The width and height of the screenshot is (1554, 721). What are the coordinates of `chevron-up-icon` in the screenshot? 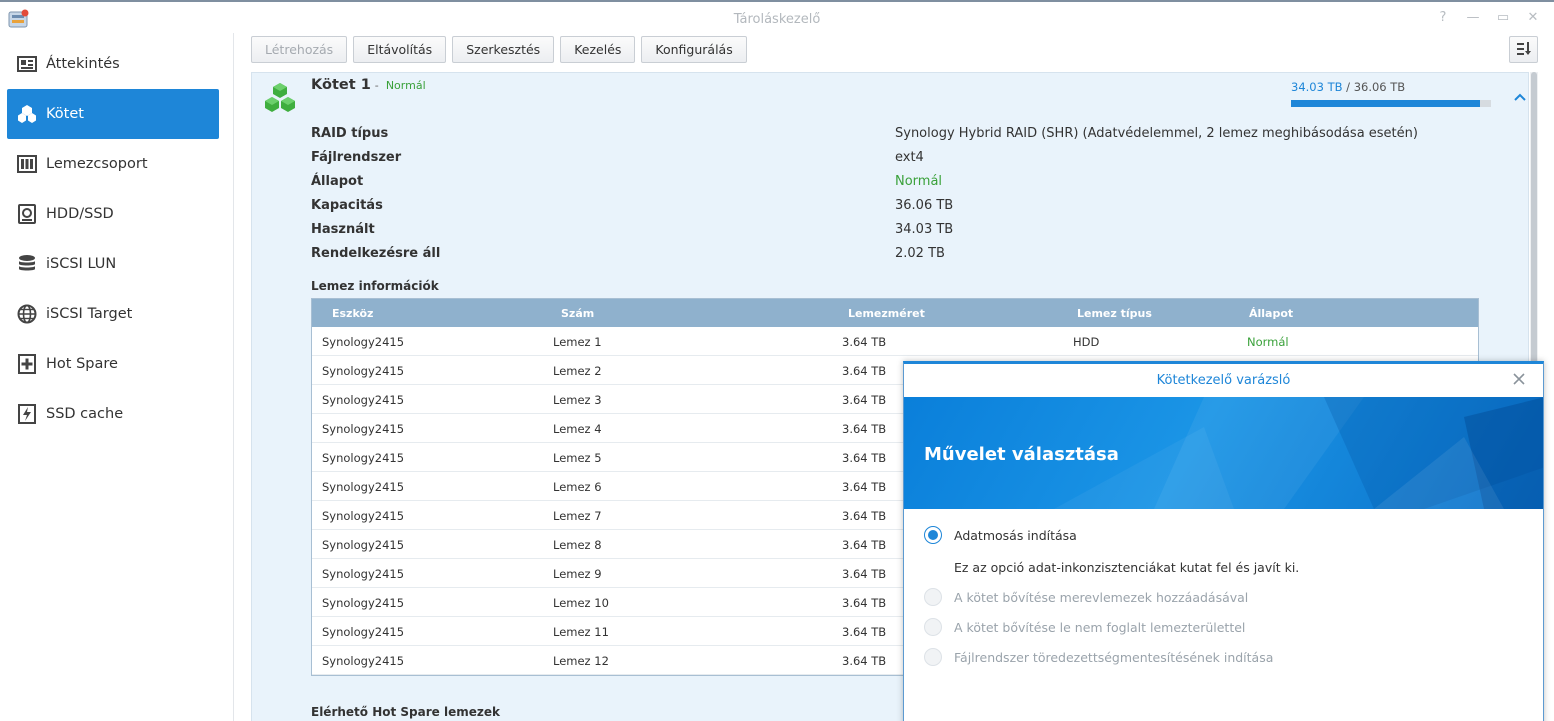 It's located at (1520, 98).